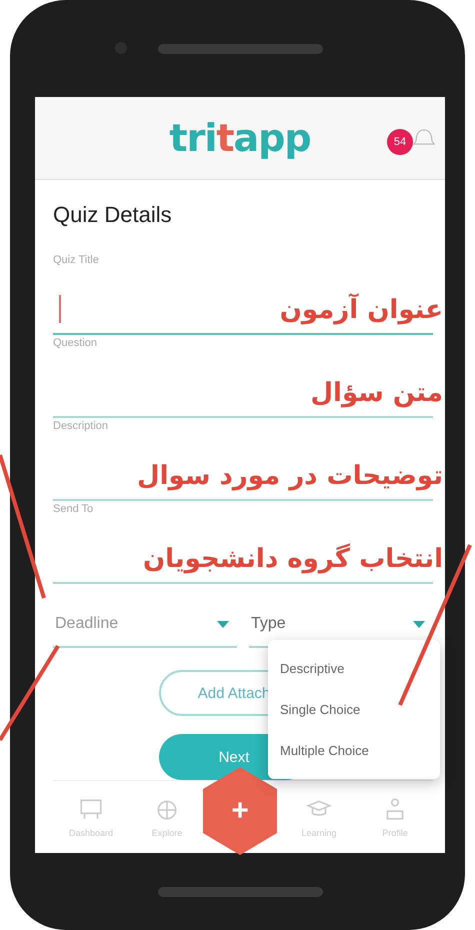 The image size is (475, 930). Describe the element at coordinates (73, 509) in the screenshot. I see `field-label: Send To` at that location.